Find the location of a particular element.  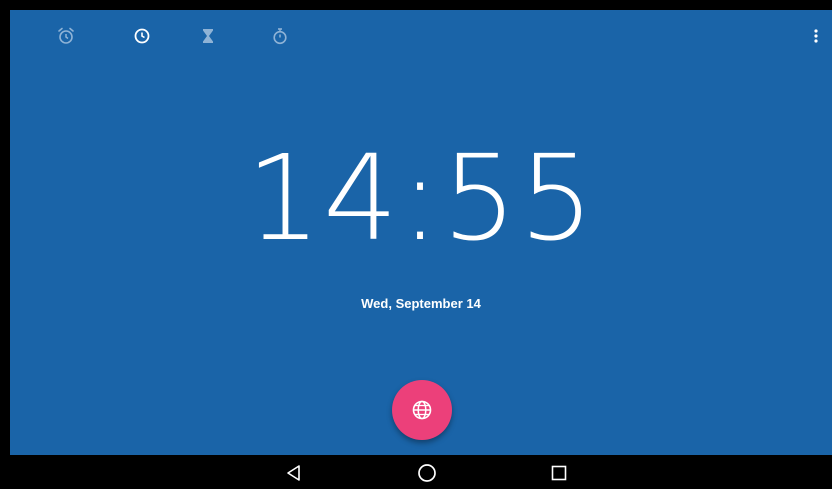

more-vert-icon is located at coordinates (816, 36).